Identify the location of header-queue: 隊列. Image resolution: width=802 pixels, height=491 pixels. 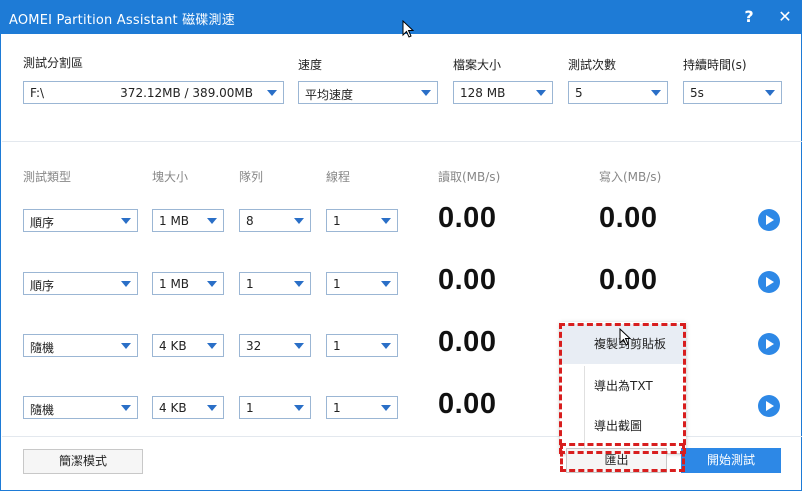
(251, 177).